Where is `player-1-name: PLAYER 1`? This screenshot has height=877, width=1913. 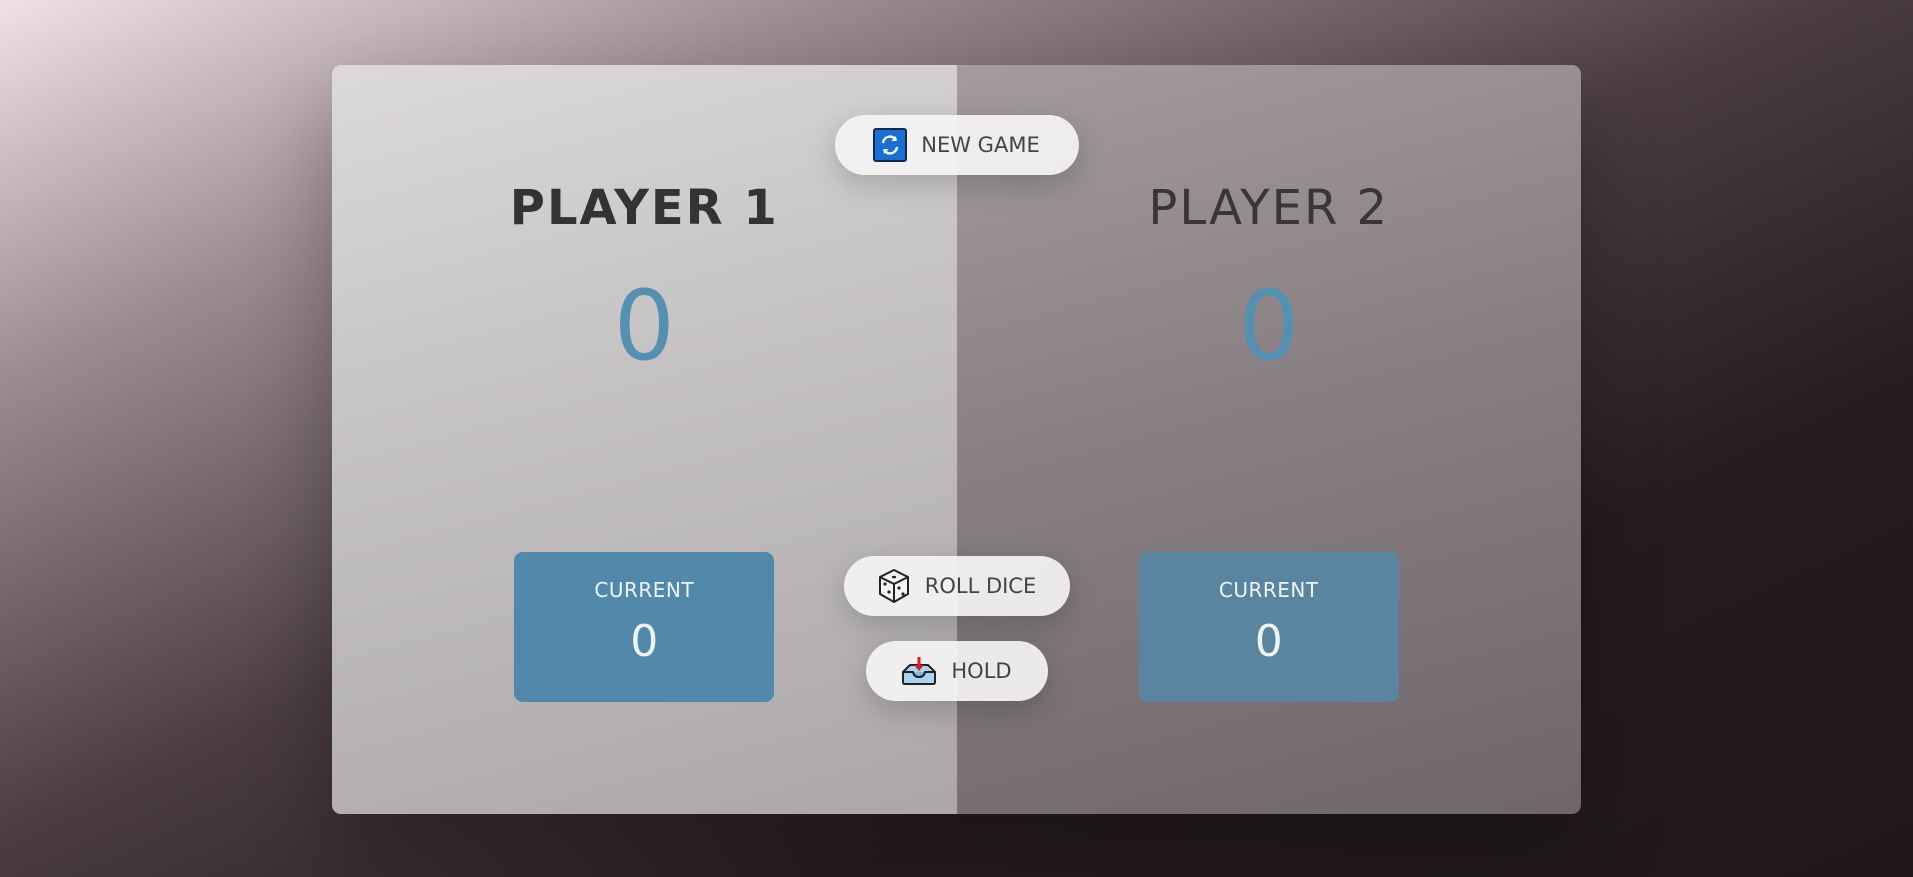 player-1-name: PLAYER 1 is located at coordinates (644, 208).